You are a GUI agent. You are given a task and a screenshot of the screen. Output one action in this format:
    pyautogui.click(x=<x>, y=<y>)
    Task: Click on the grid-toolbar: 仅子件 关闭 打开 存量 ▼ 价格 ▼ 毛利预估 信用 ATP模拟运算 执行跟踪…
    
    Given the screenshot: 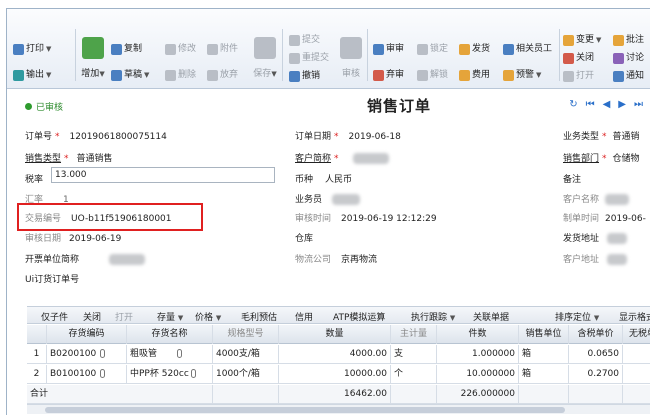 What is the action you would take?
    pyautogui.click(x=338, y=315)
    